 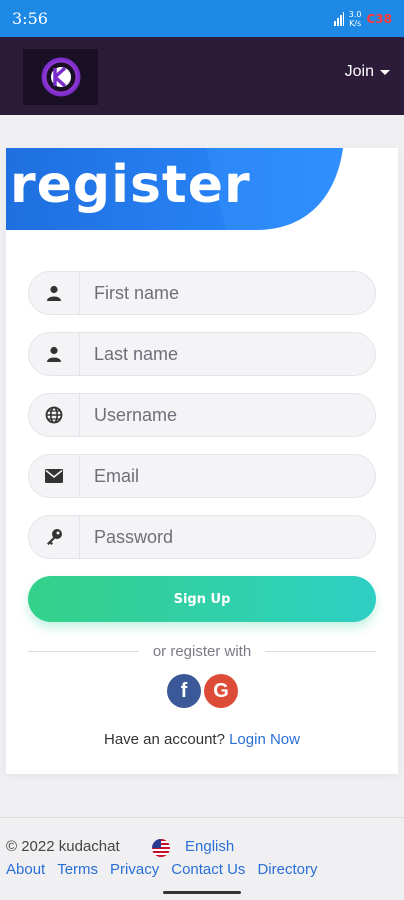 What do you see at coordinates (385, 72) in the screenshot?
I see `caret-down-icon` at bounding box center [385, 72].